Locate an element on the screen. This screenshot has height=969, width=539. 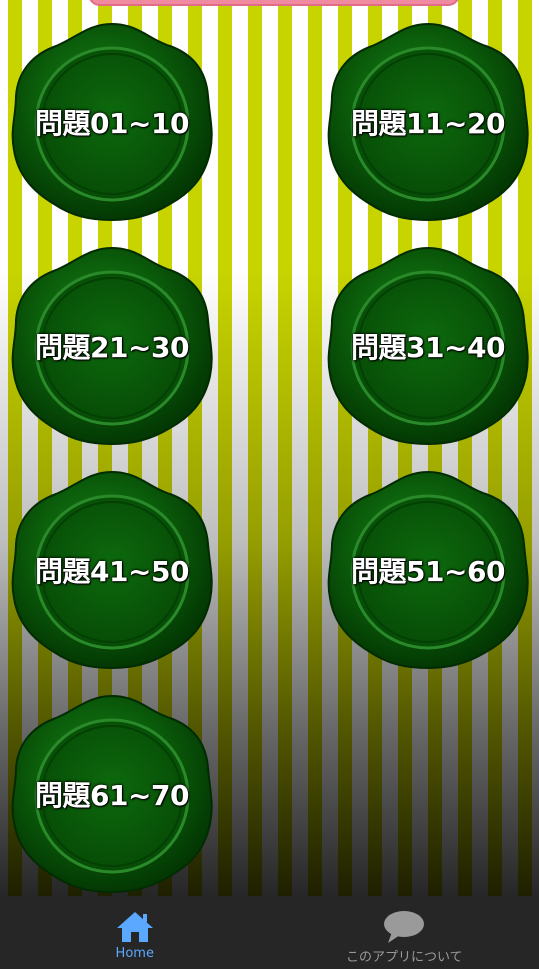
quiz-range-label: 問題21~30 is located at coordinates (112, 347).